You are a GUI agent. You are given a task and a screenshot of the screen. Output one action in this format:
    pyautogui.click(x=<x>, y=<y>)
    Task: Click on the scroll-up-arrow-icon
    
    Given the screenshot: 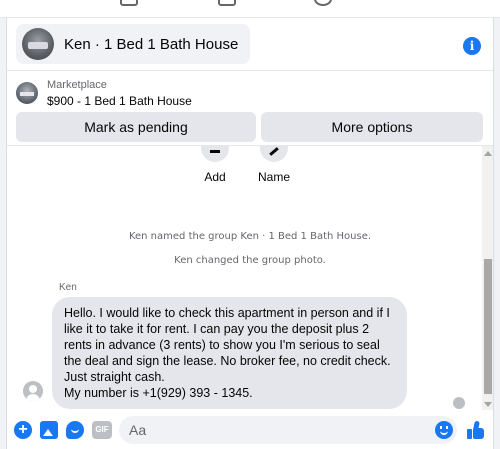 What is the action you would take?
    pyautogui.click(x=488, y=153)
    